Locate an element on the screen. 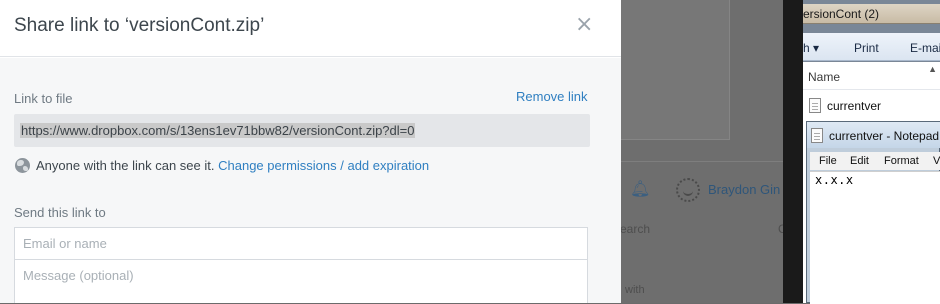 This screenshot has width=940, height=304. bell-icon: 🔔︎ is located at coordinates (640, 189).